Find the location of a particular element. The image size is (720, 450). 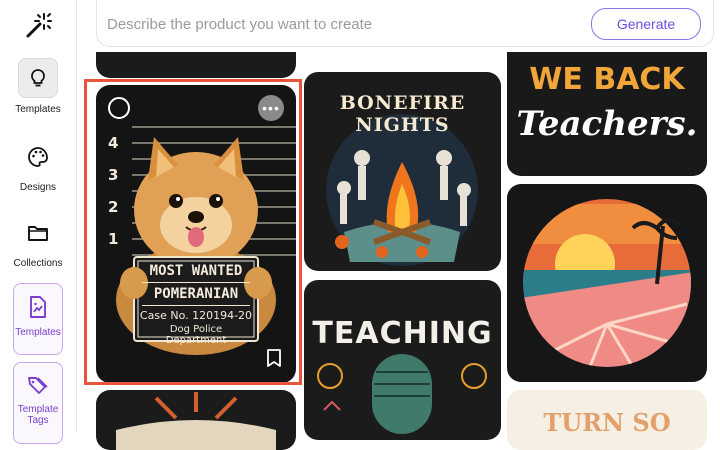

gallery-card-top-partial is located at coordinates (196, 65).